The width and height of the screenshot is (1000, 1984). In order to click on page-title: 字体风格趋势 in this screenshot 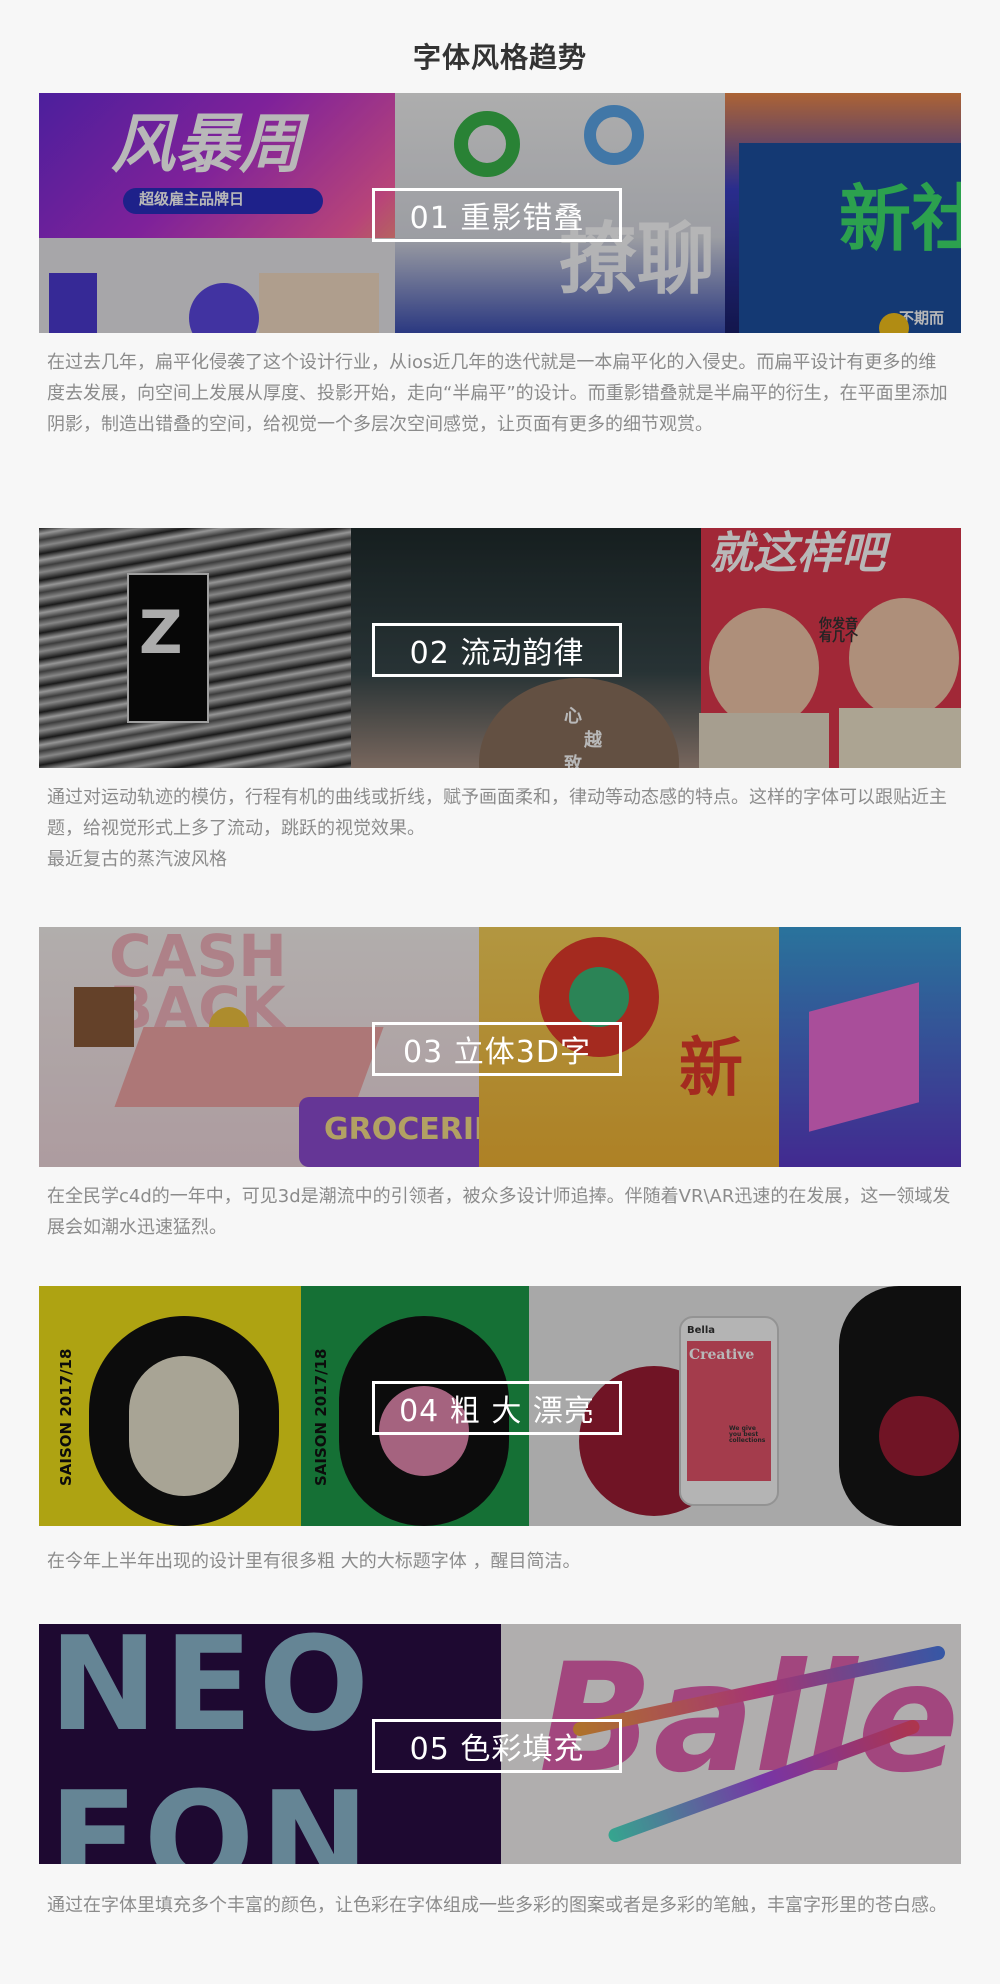, I will do `click(499, 57)`.